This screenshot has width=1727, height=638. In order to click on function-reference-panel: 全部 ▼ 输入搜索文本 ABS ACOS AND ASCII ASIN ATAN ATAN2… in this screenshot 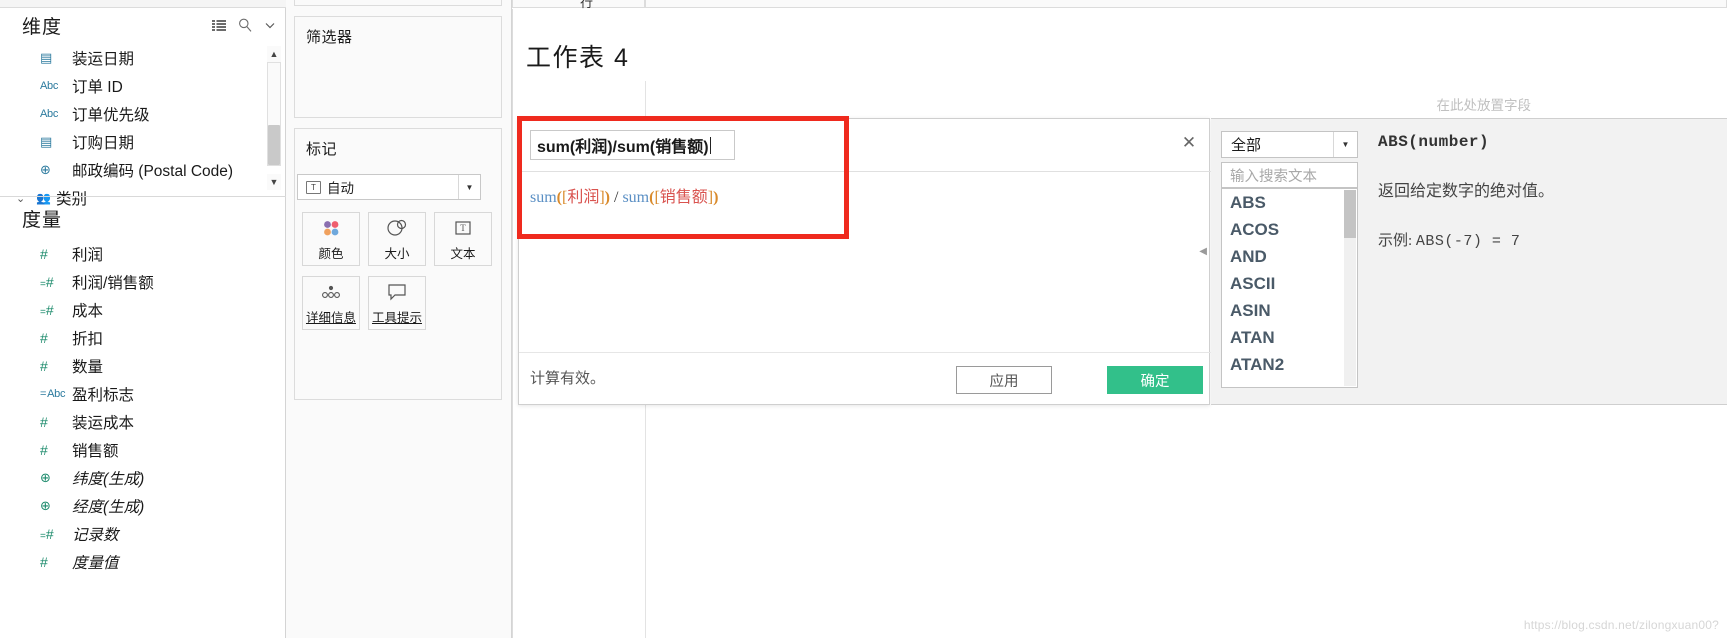, I will do `click(1469, 261)`.